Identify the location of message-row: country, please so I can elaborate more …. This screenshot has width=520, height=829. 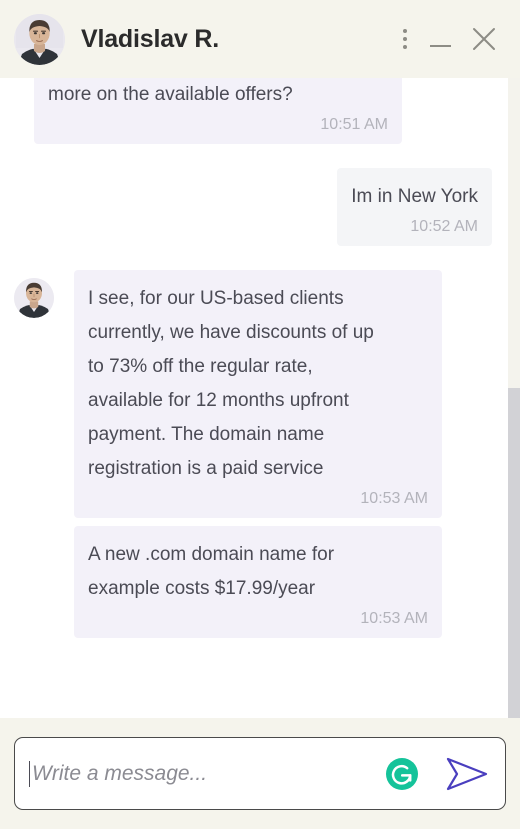
(254, 111).